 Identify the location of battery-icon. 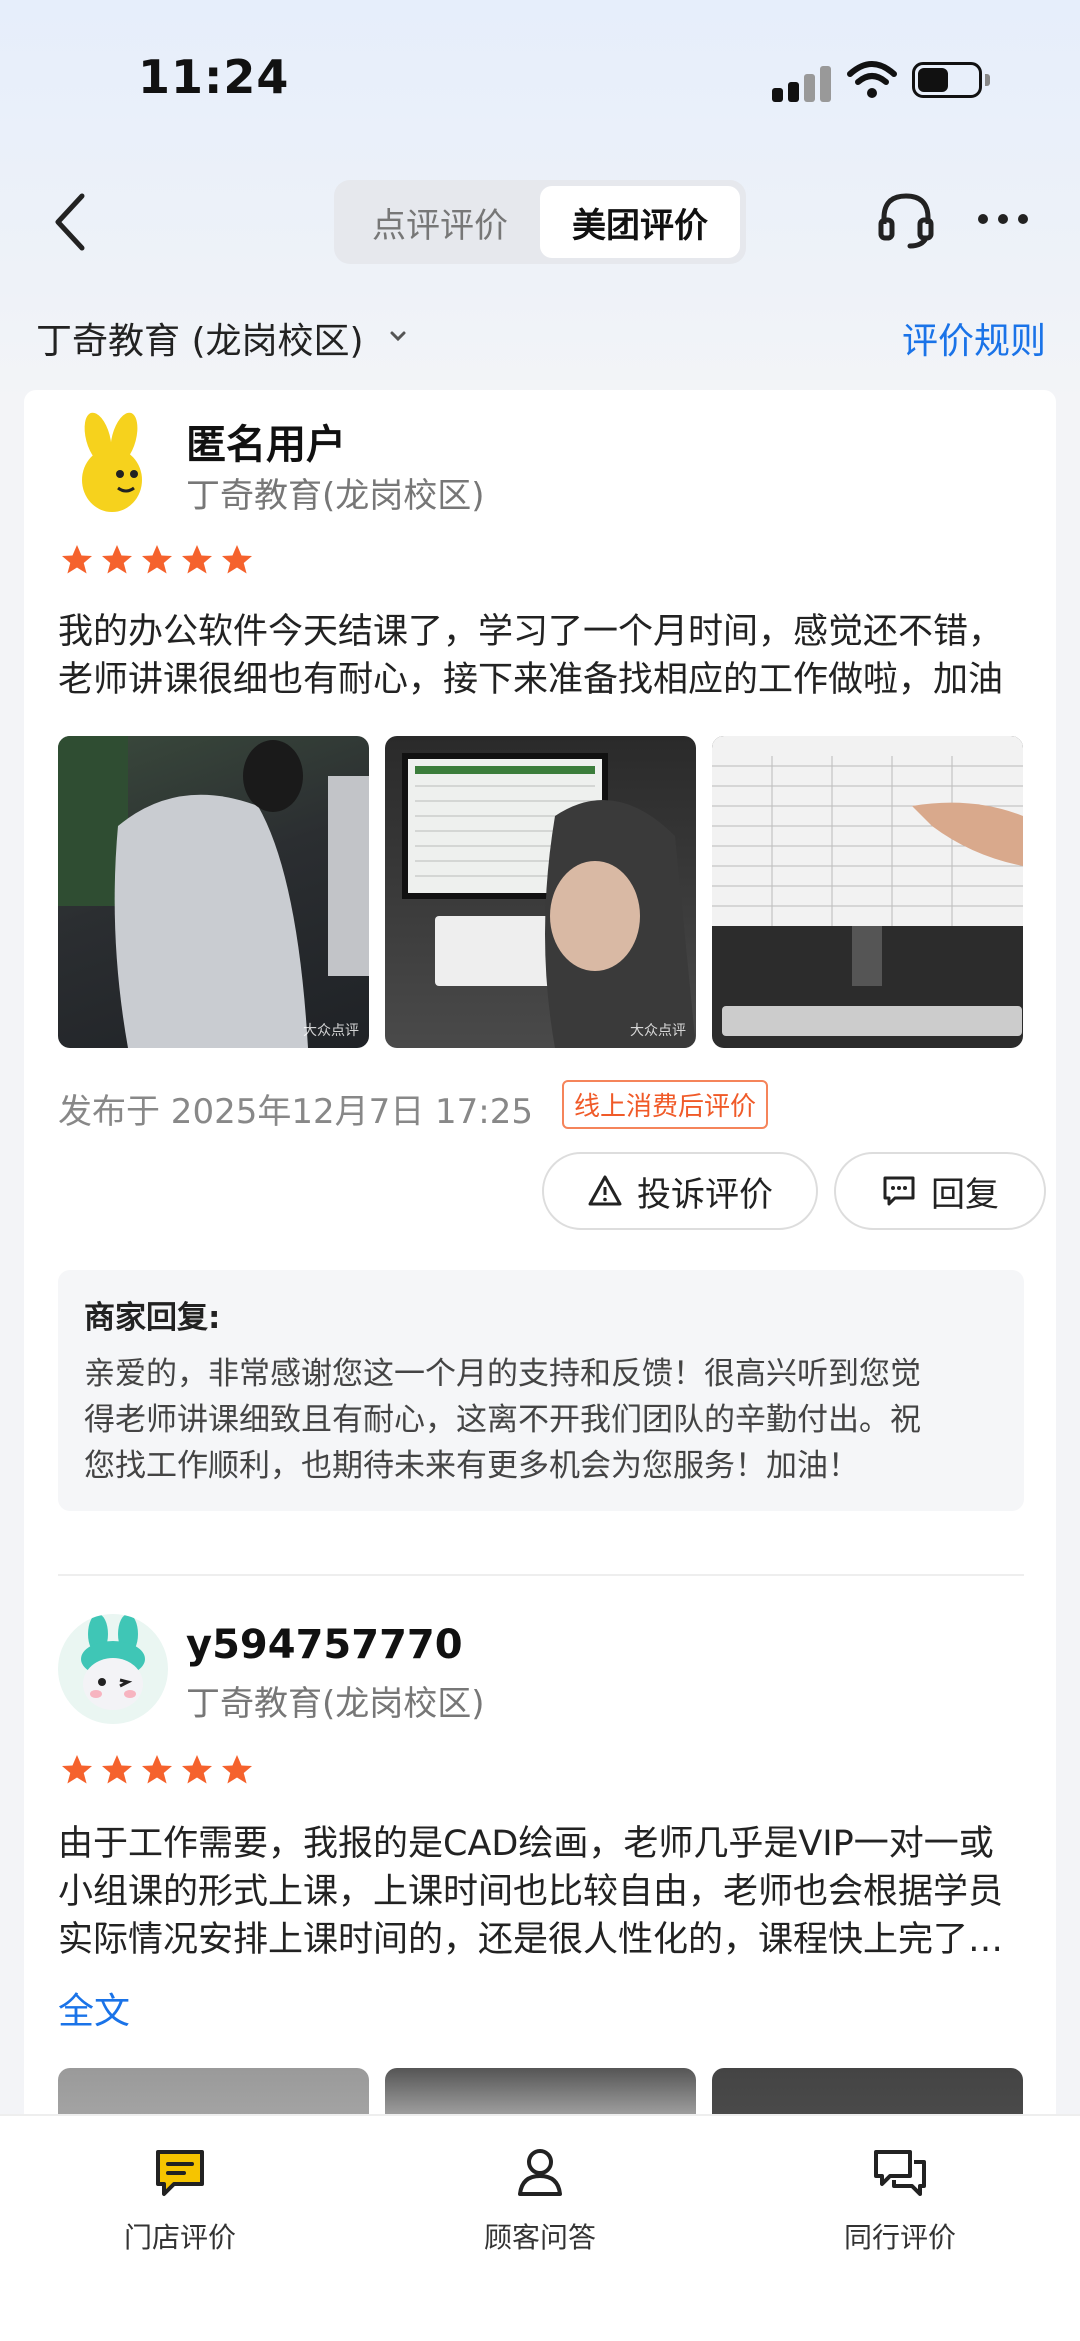
(951, 80).